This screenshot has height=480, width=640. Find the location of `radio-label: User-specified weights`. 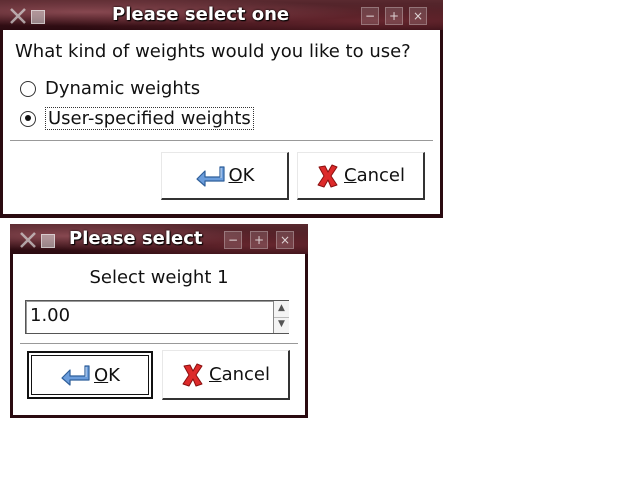

radio-label: User-specified weights is located at coordinates (149, 118).